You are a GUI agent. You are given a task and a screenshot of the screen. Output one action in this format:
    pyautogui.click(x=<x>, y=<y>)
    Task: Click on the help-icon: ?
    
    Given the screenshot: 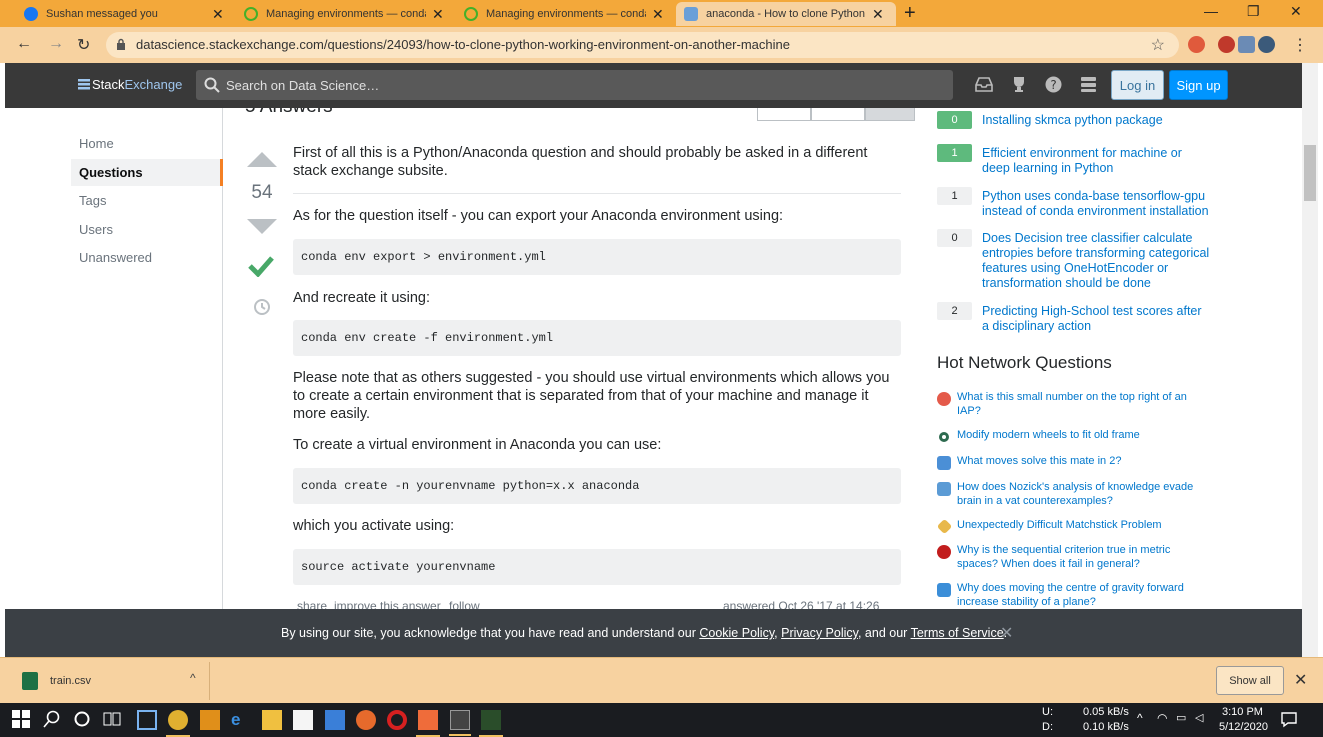 What is the action you would take?
    pyautogui.click(x=1053, y=84)
    